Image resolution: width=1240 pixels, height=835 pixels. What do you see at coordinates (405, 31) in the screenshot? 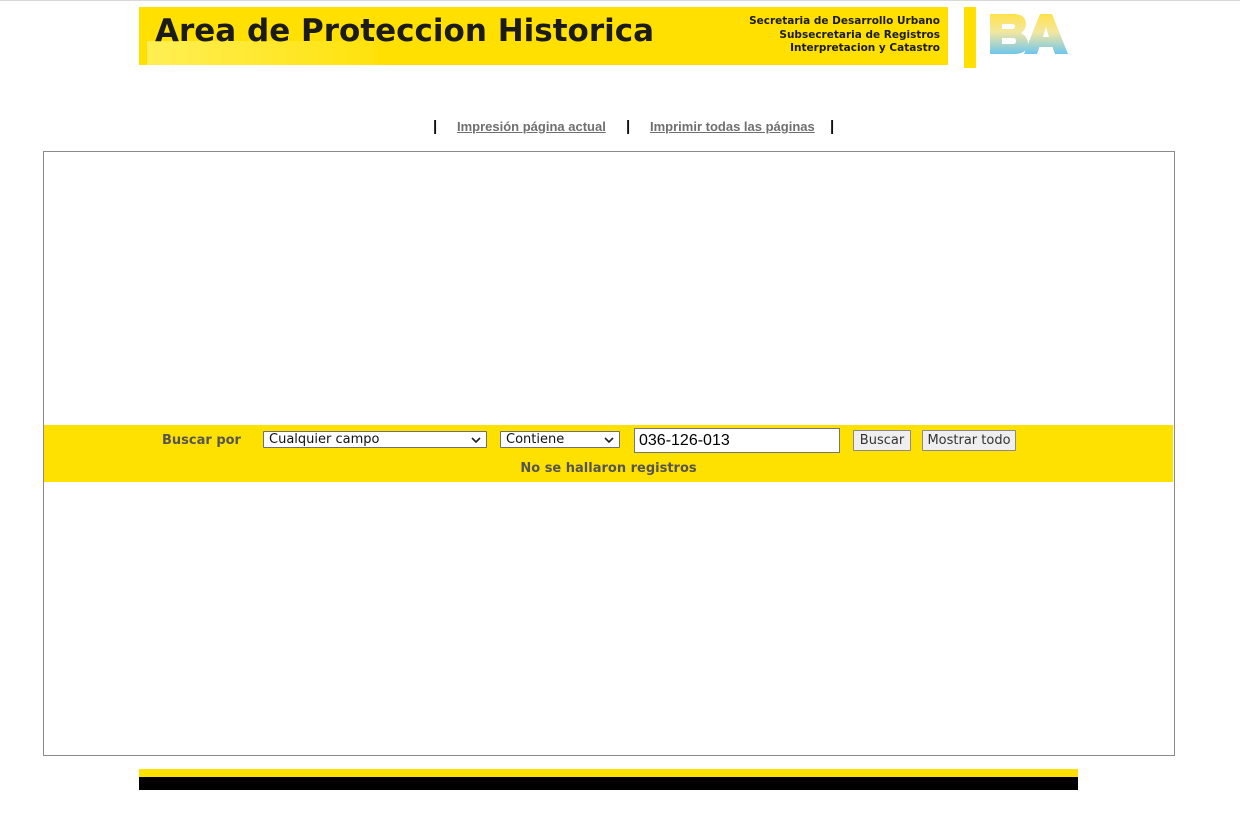
I see `page-title: Area de Proteccion Historica` at bounding box center [405, 31].